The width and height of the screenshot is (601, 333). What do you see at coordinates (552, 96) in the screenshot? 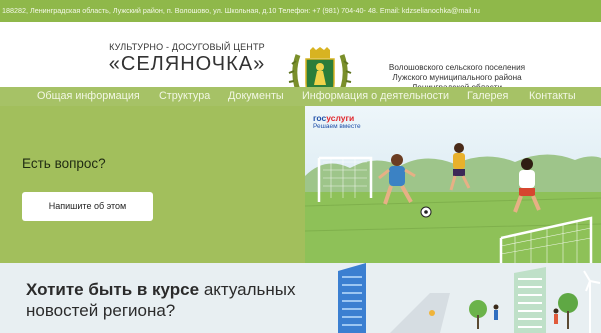
I see `nav-item-contacts: Контакты` at bounding box center [552, 96].